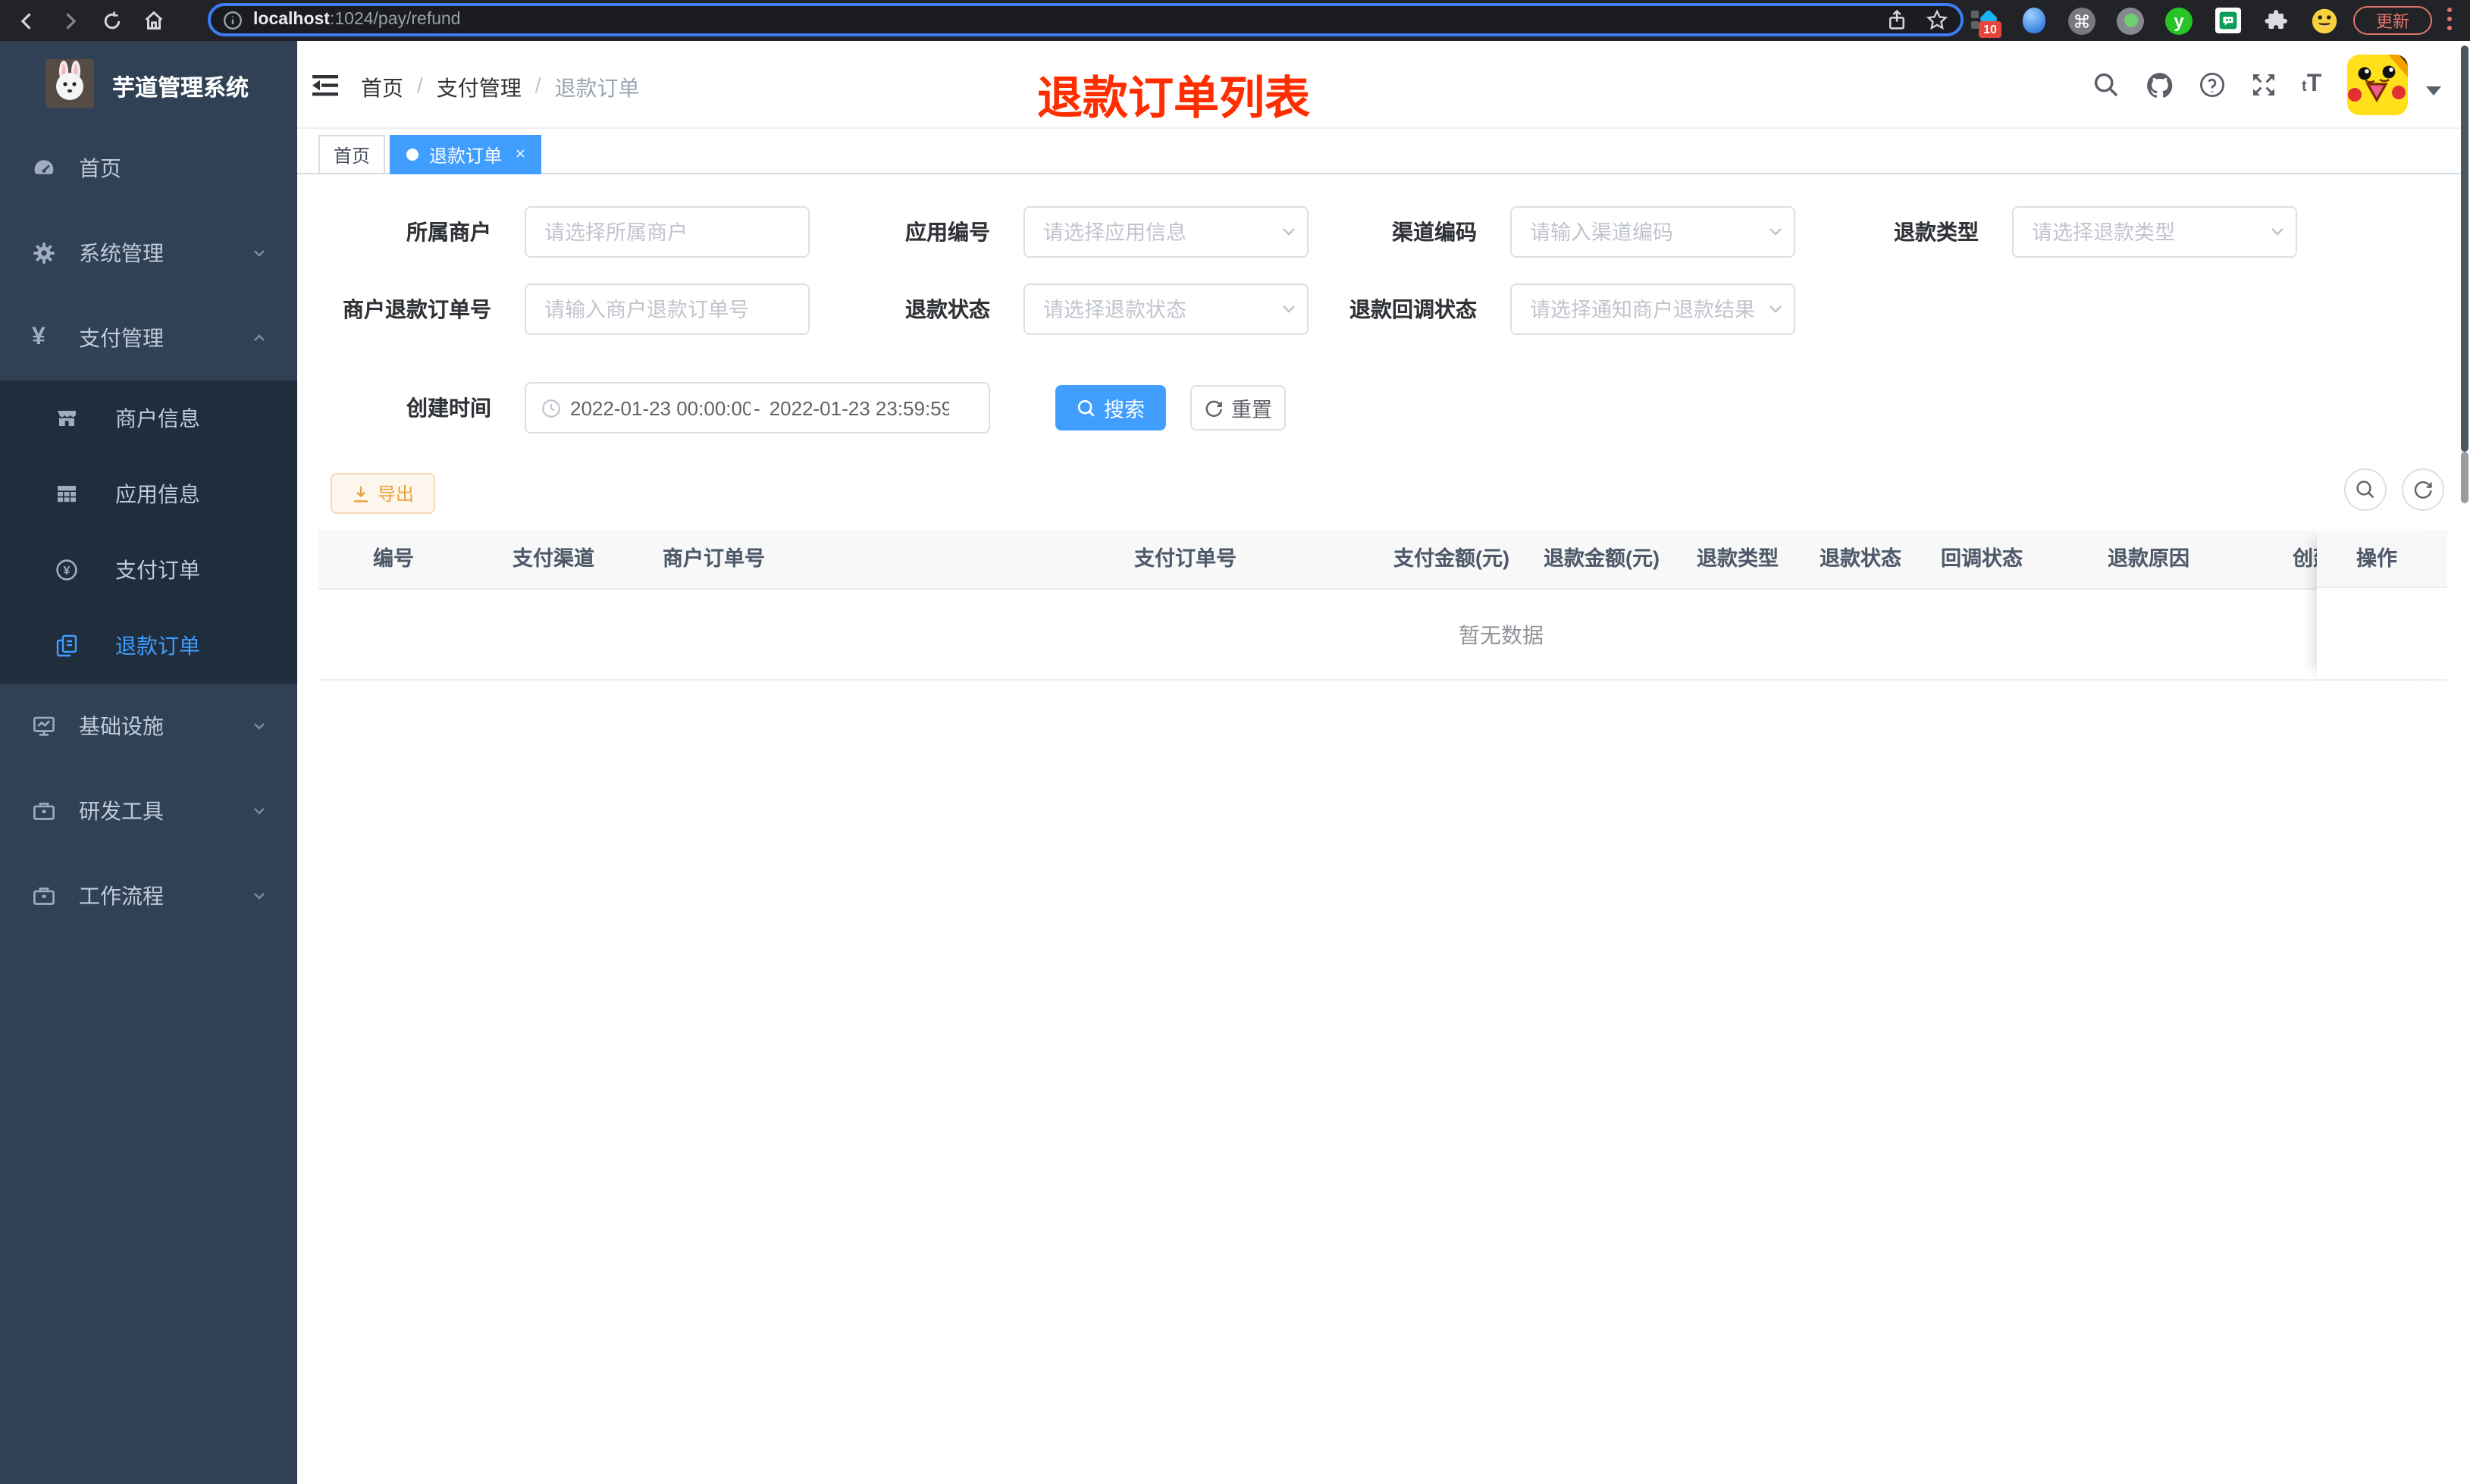 The height and width of the screenshot is (1484, 2470). Describe the element at coordinates (2311, 85) in the screenshot. I see `font-size-icon: tT` at that location.